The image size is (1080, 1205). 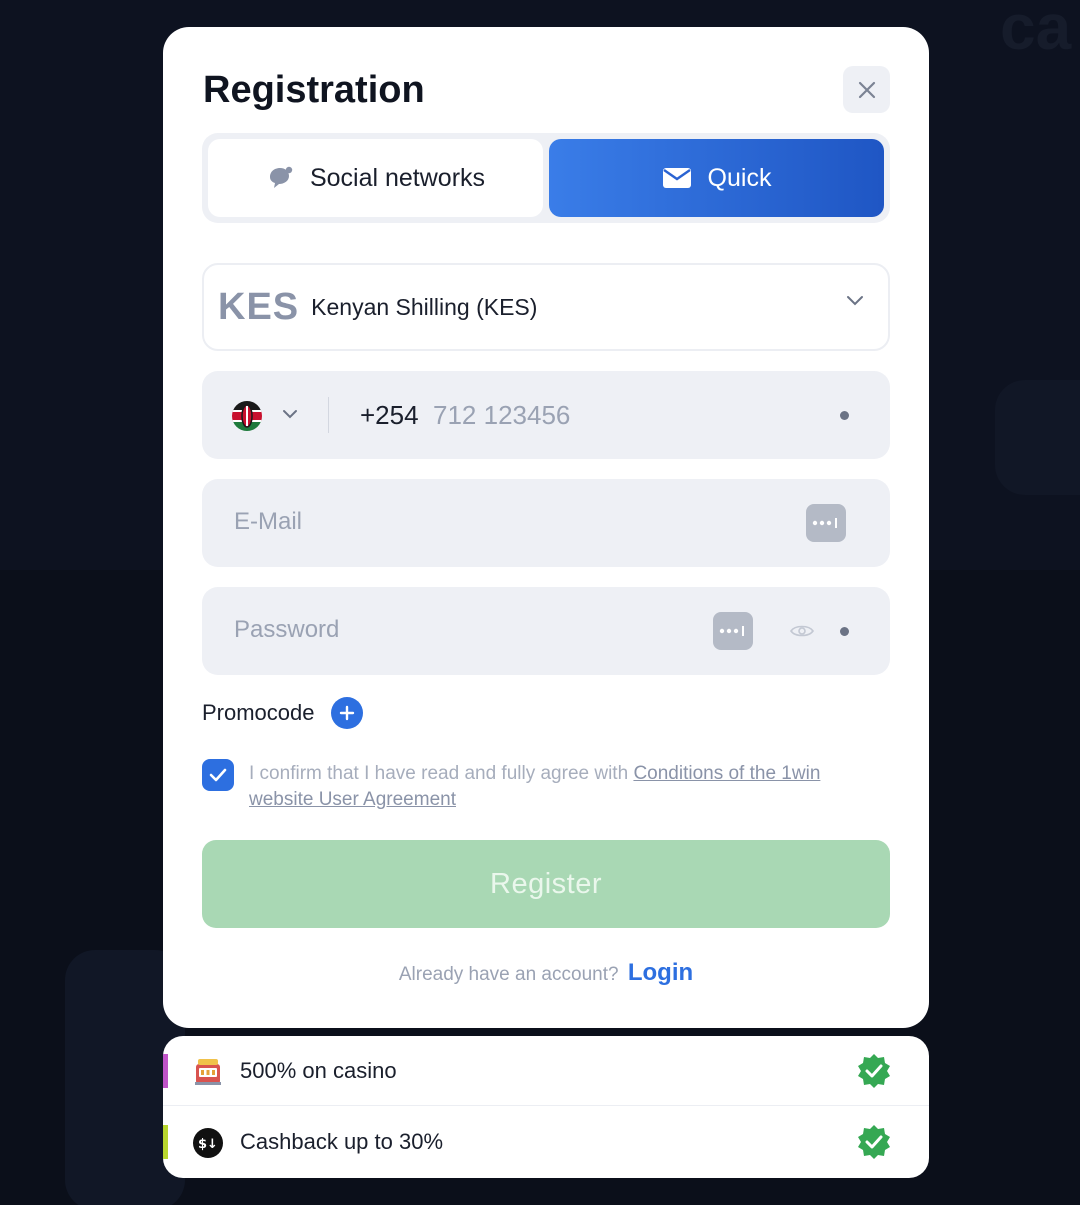 What do you see at coordinates (546, 523) in the screenshot?
I see `email-field: E-Mail` at bounding box center [546, 523].